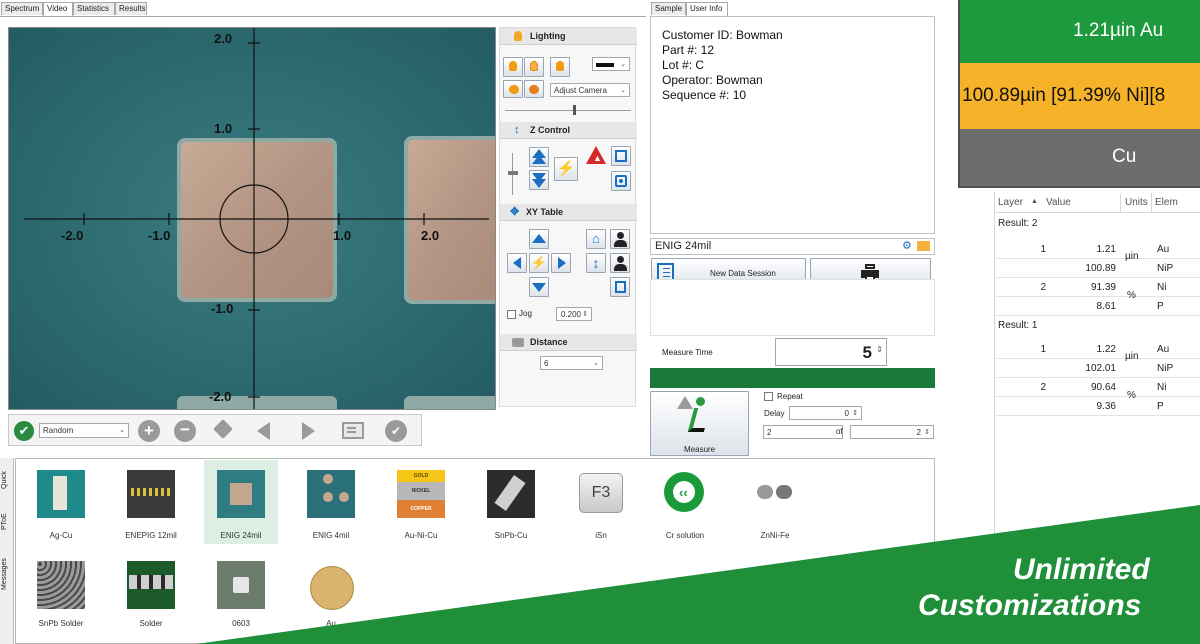 This screenshot has width=1200, height=644. Describe the element at coordinates (1081, 569) in the screenshot. I see `banner-line-1: Unlimited` at that location.